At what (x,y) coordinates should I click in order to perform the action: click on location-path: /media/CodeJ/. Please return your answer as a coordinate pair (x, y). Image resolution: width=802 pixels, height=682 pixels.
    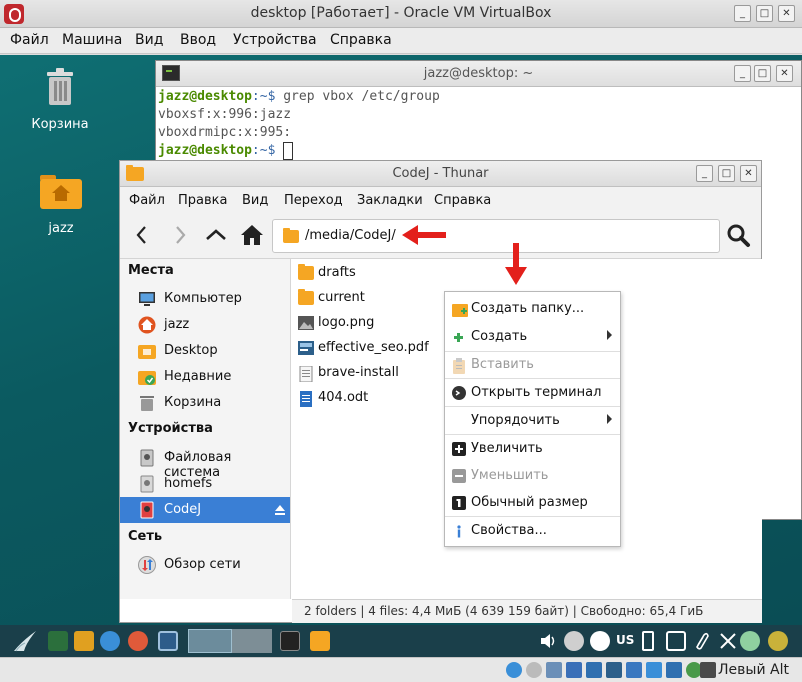
    Looking at the image, I should click on (350, 235).